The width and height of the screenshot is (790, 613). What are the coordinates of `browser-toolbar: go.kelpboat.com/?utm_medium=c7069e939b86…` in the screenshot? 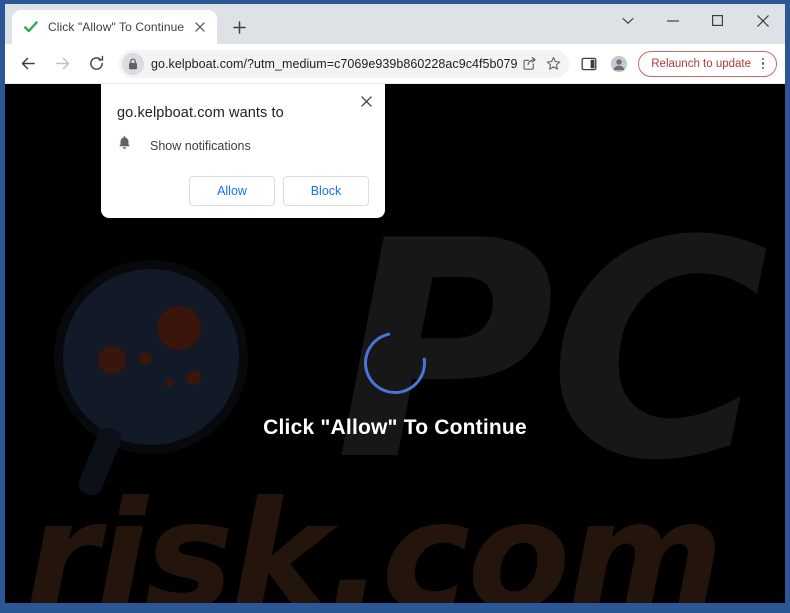 It's located at (395, 64).